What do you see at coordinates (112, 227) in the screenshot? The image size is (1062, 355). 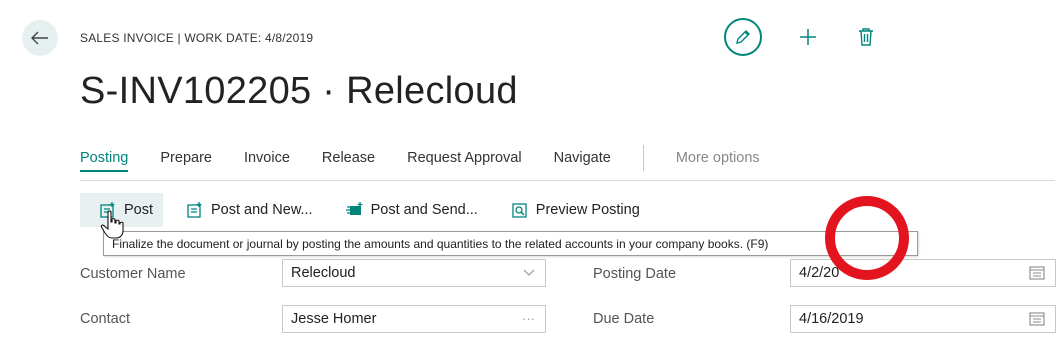 I see `hand-cursor-icon` at bounding box center [112, 227].